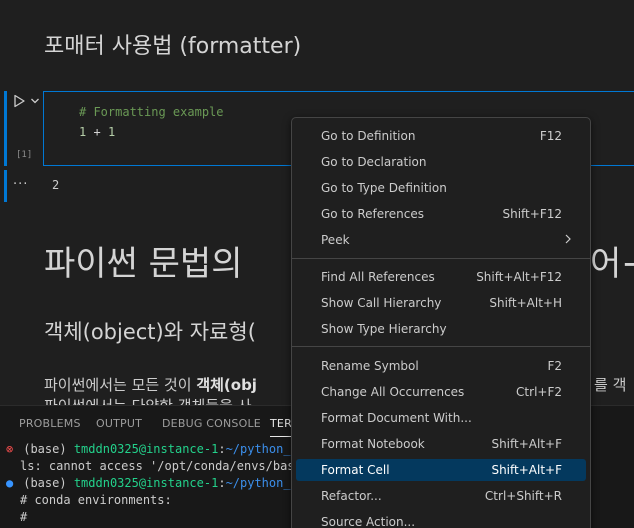 The height and width of the screenshot is (528, 634). Describe the element at coordinates (335, 240) in the screenshot. I see `menu-item-label: Peek` at that location.